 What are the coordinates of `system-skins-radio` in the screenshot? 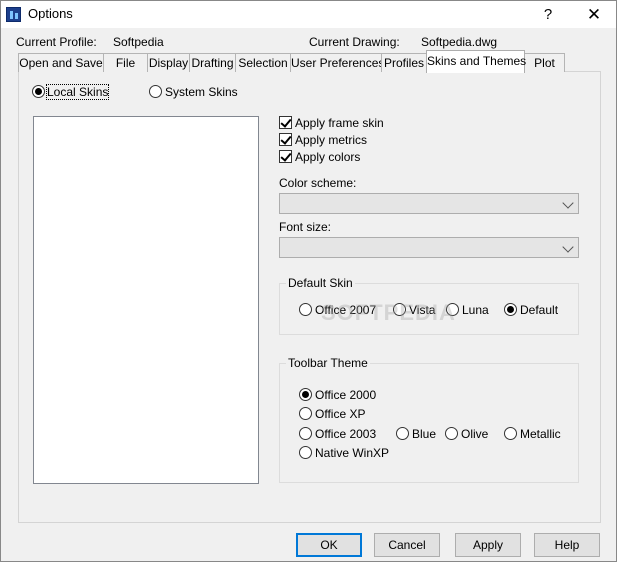 It's located at (155, 91).